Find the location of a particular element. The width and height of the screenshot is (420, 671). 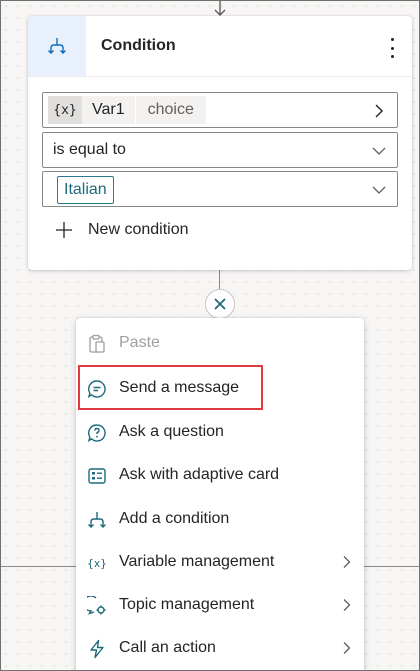

close-menu-button is located at coordinates (220, 304).